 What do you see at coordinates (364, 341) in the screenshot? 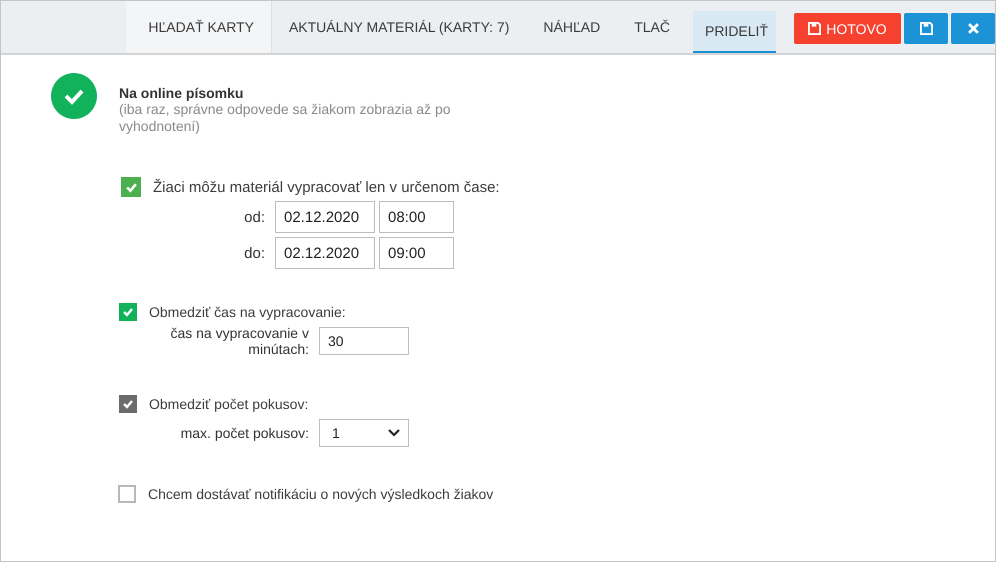
I see `minutes-field: 30` at bounding box center [364, 341].